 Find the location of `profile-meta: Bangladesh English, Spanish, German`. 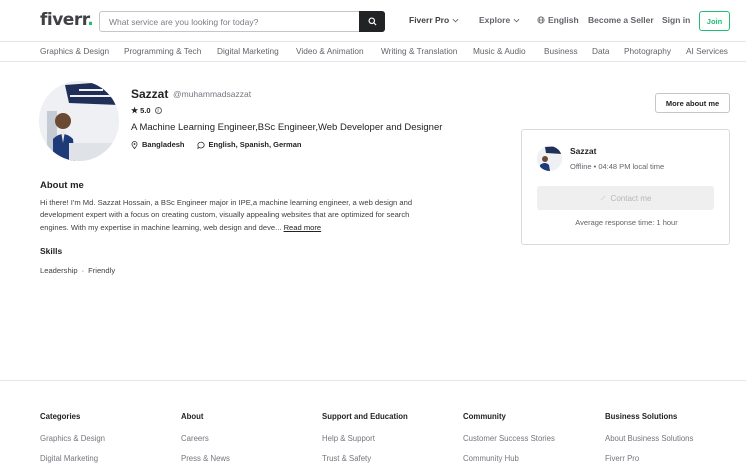

profile-meta: Bangladesh English, Spanish, German is located at coordinates (216, 144).